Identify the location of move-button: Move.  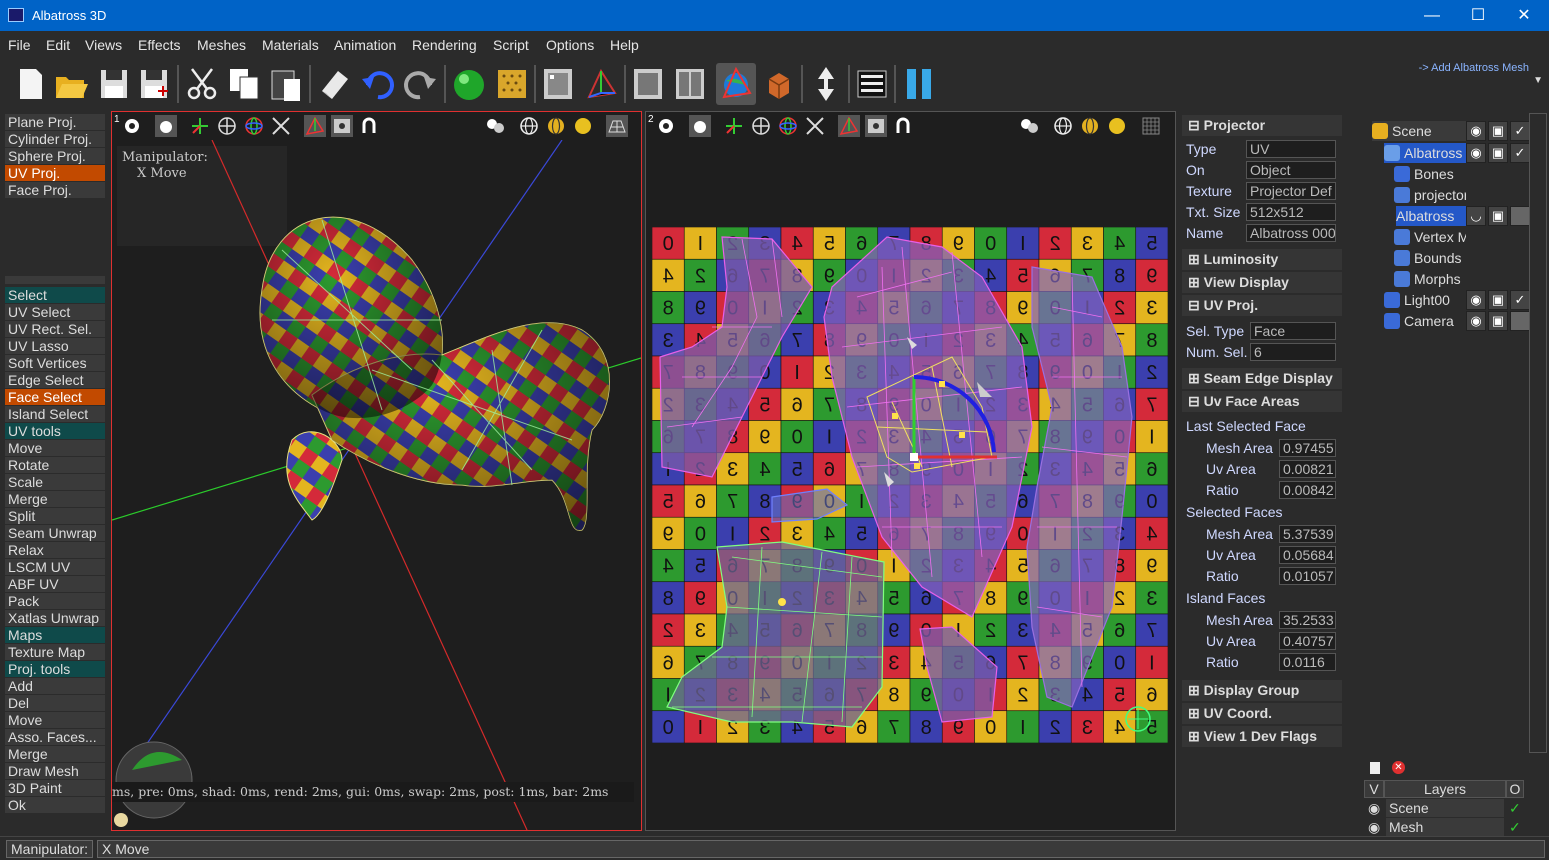
(55, 448).